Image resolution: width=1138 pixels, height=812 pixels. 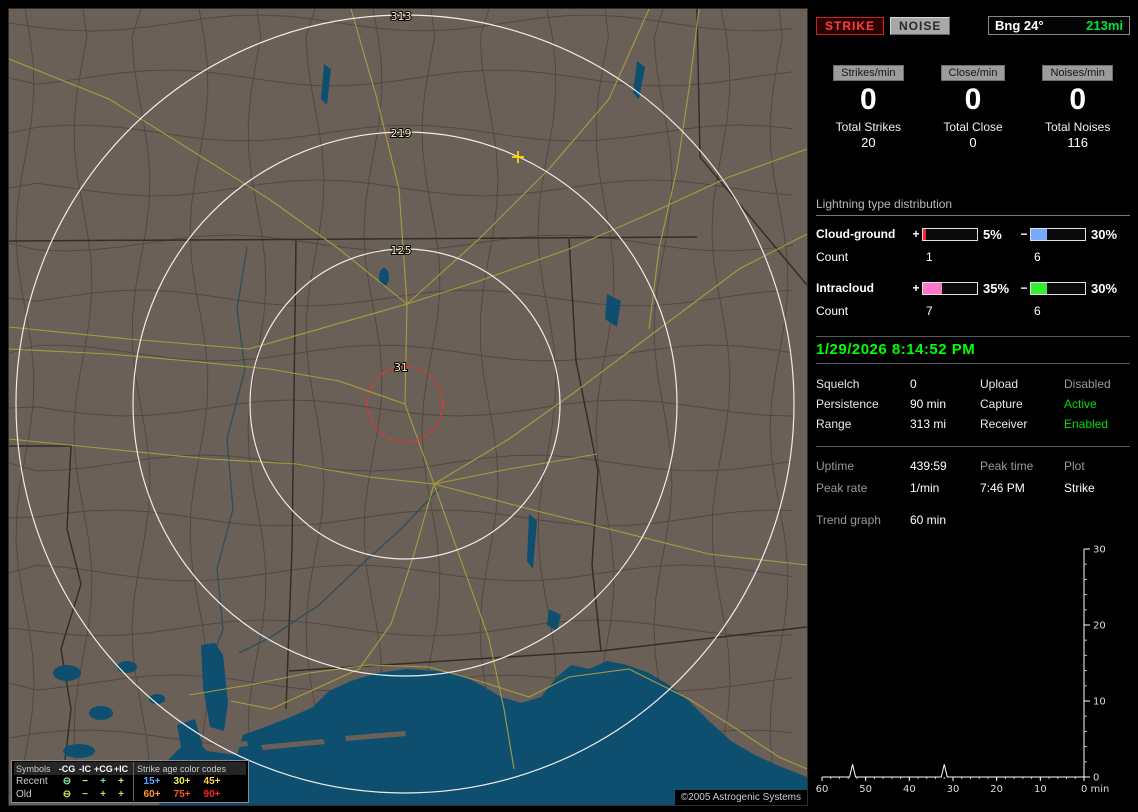 What do you see at coordinates (401, 133) in the screenshot?
I see `range-ring-label: 219` at bounding box center [401, 133].